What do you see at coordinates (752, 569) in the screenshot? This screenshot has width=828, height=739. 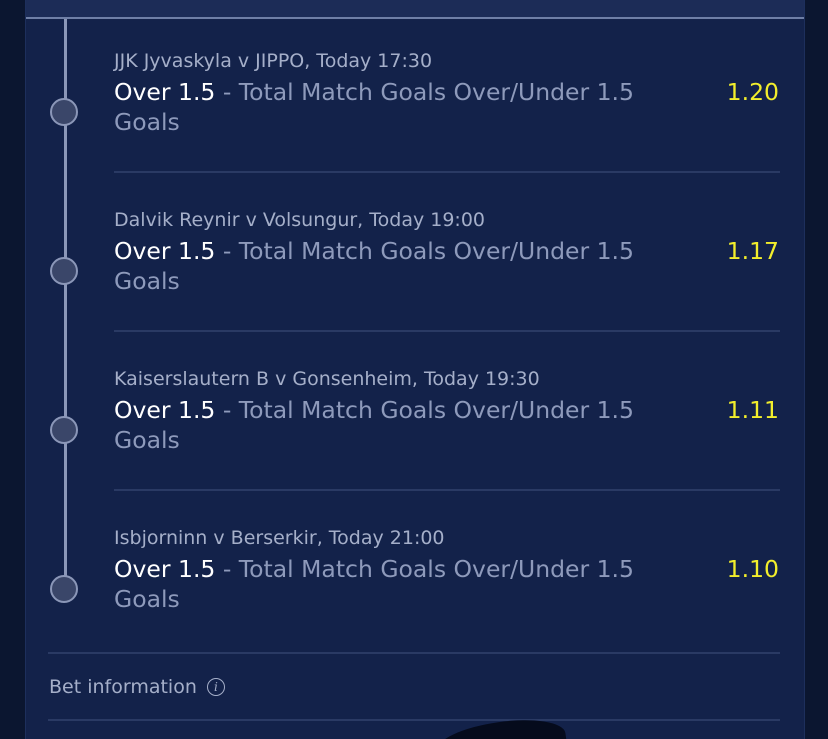 I see `leg-odds: 1.10` at bounding box center [752, 569].